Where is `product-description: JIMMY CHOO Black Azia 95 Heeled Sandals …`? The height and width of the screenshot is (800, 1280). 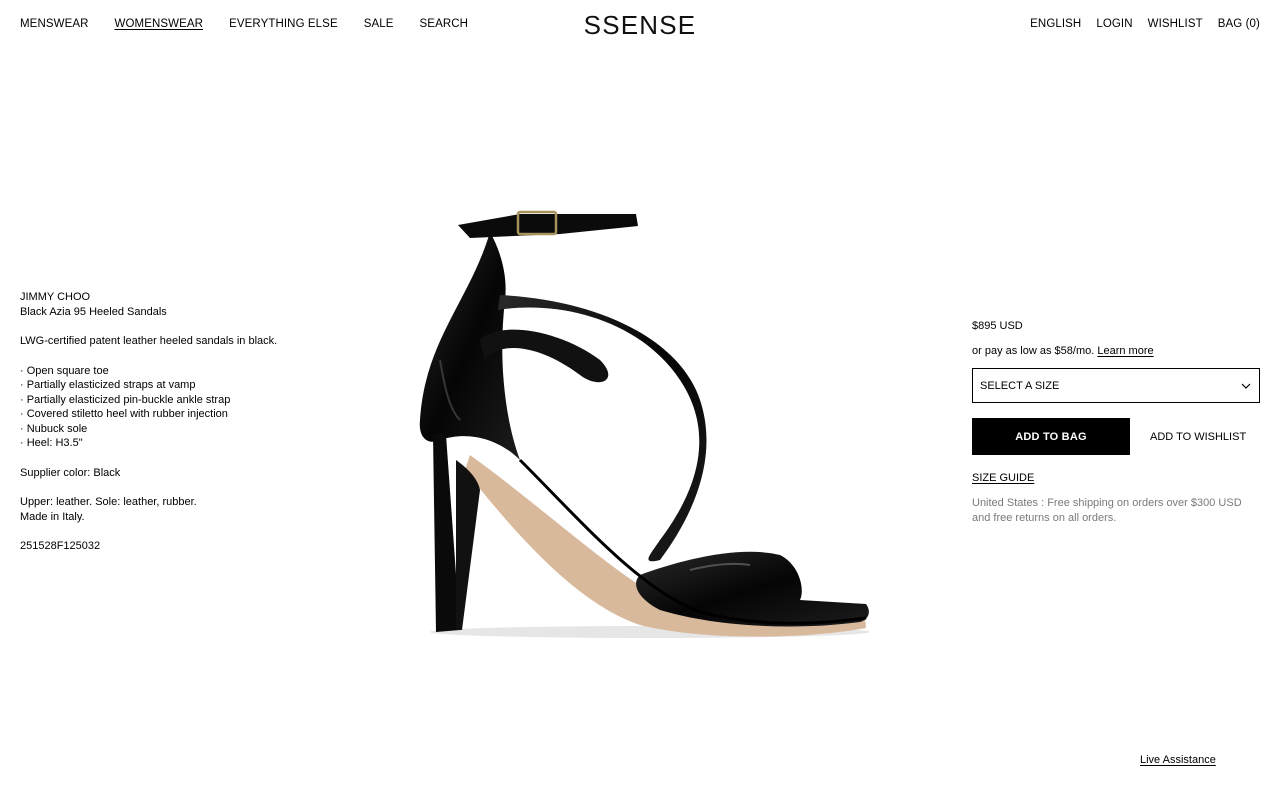 product-description: JIMMY CHOO Black Azia 95 Heeled Sandals … is located at coordinates (170, 422).